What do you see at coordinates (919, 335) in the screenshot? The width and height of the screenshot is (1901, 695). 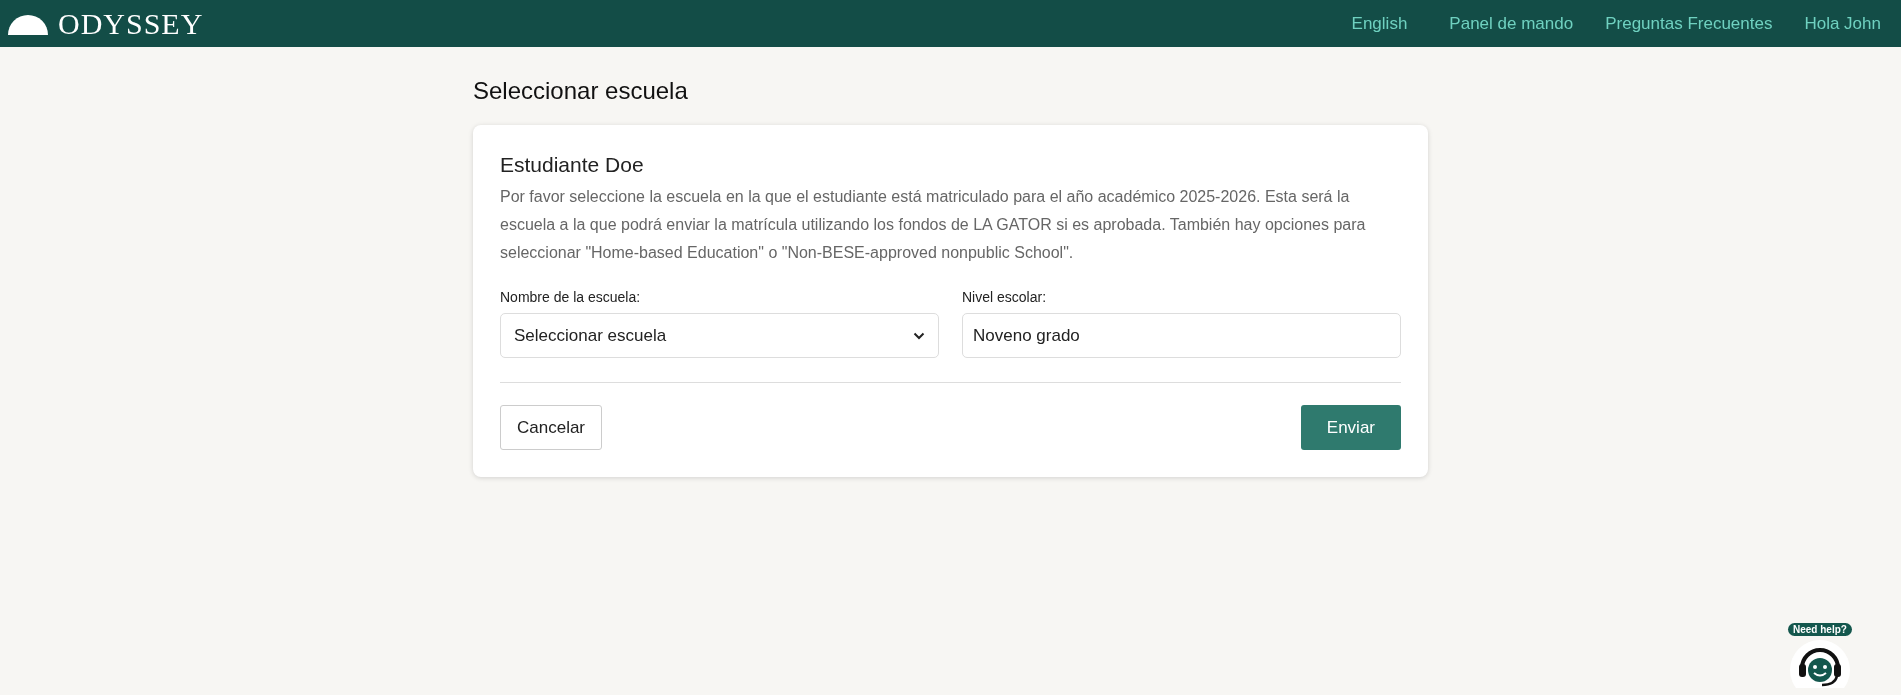 I see `chevron-down-icon` at bounding box center [919, 335].